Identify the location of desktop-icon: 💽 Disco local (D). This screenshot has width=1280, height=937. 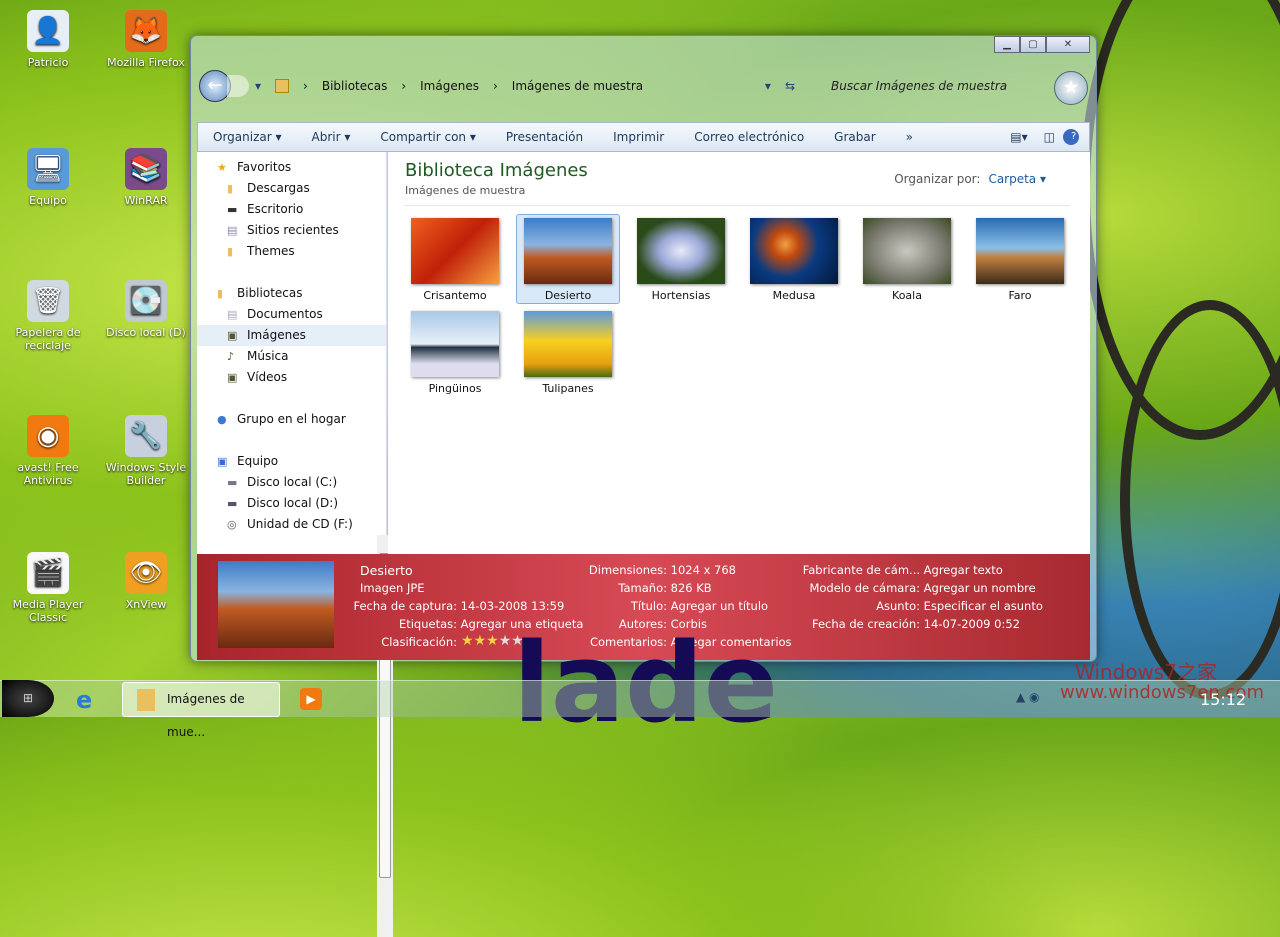
(146, 309).